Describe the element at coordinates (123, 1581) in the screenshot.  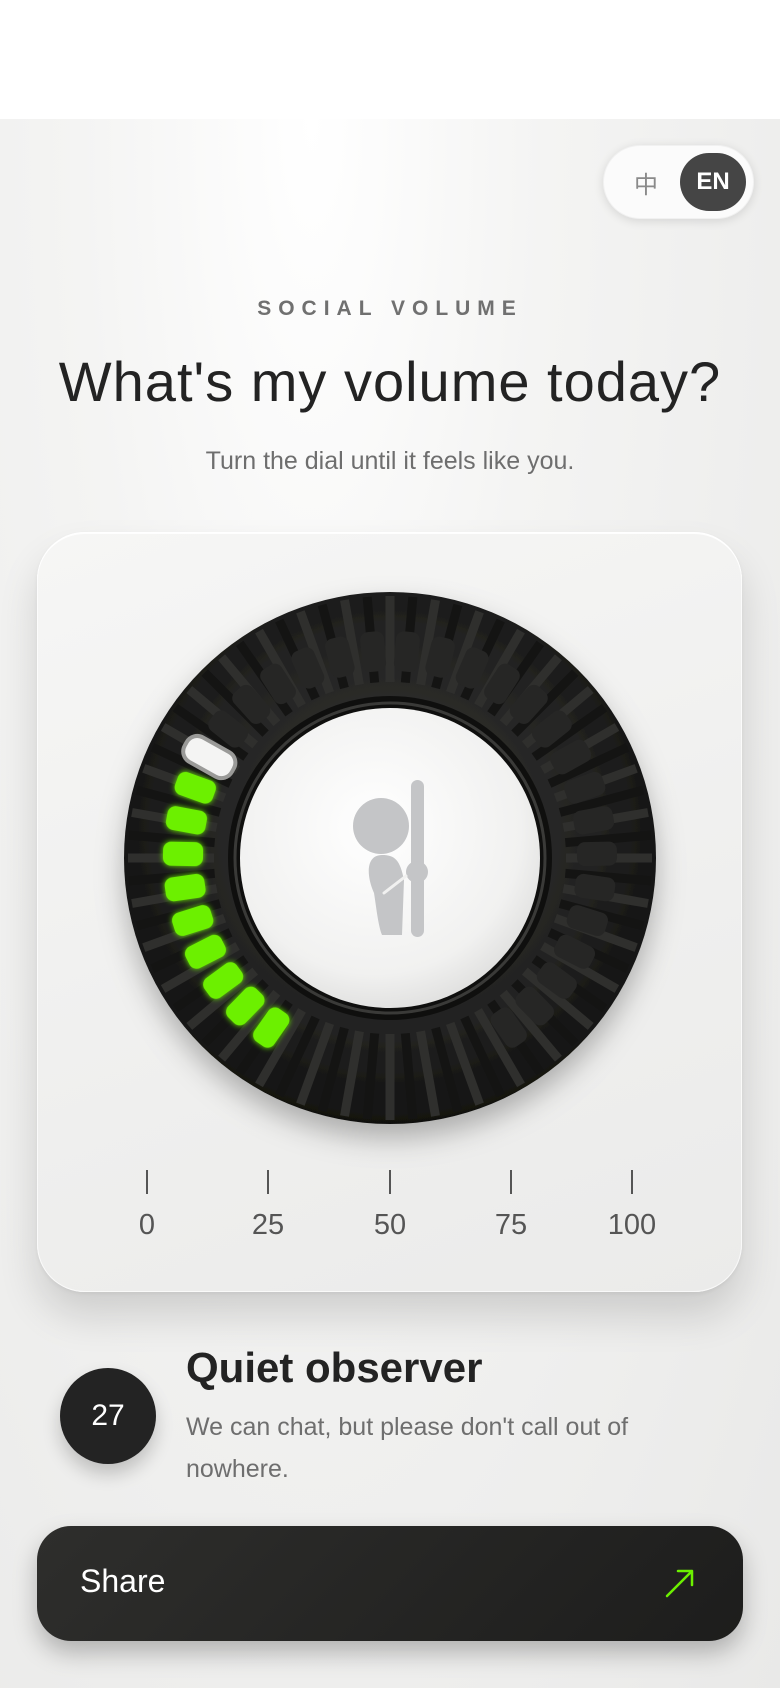
I see `share-button-label: Share` at that location.